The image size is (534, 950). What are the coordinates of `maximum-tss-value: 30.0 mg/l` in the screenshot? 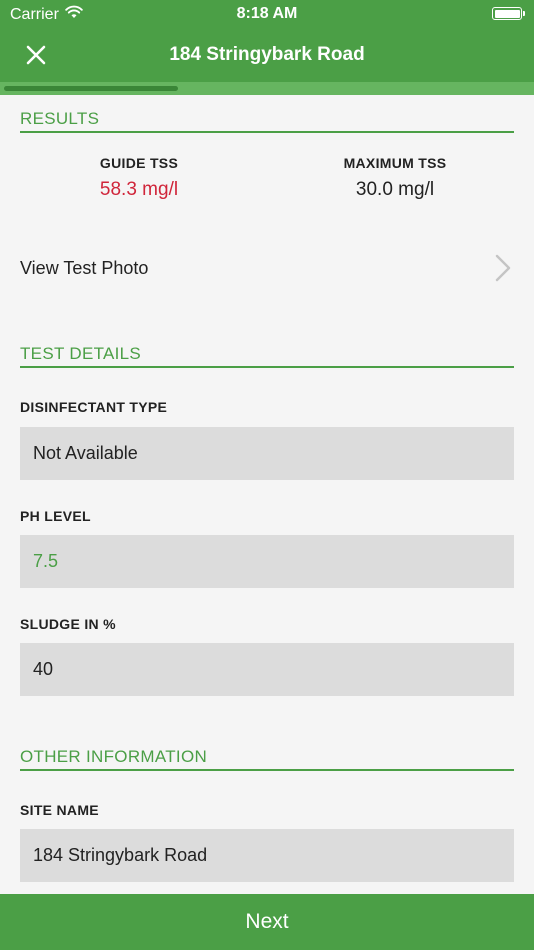 It's located at (395, 189).